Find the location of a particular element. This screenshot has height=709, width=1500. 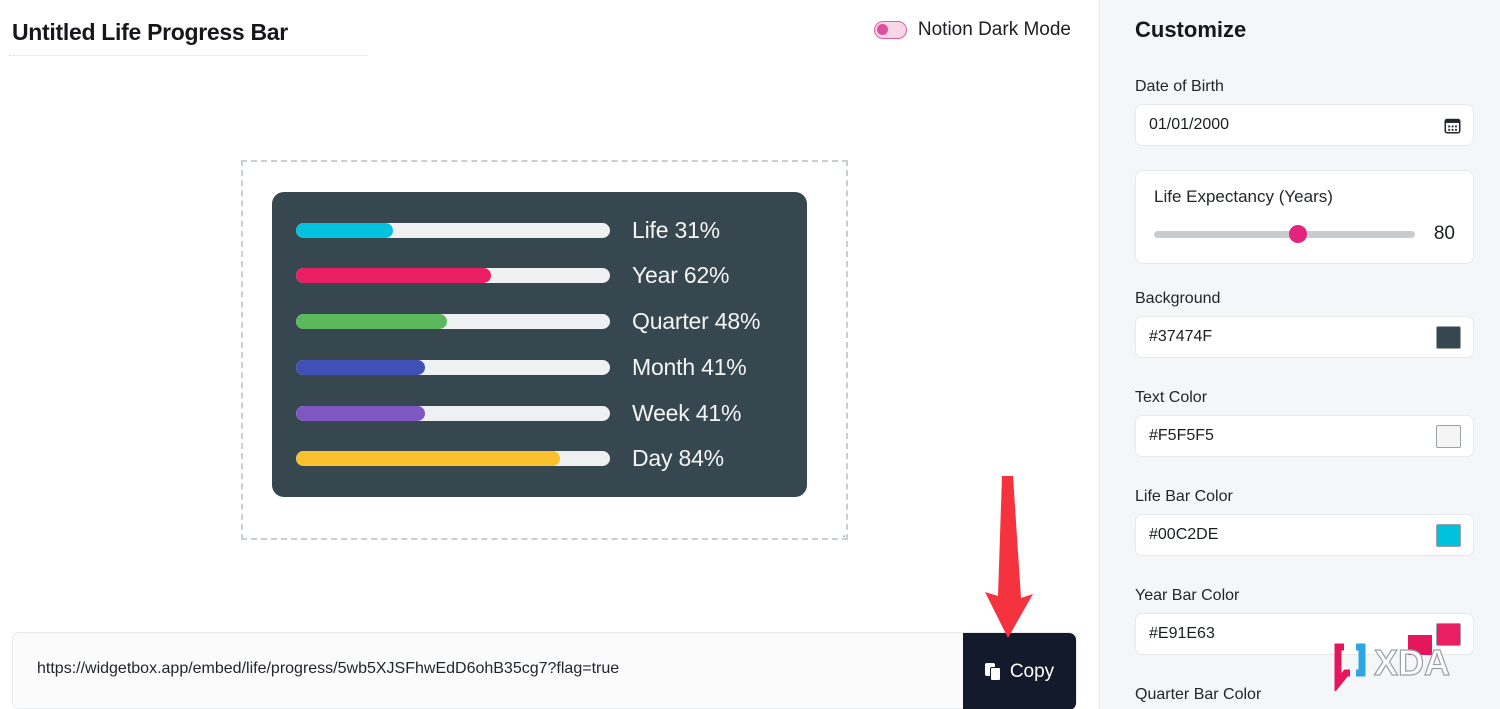

life-expectancy-group: Life Expectancy (Years) 80 is located at coordinates (1304, 217).